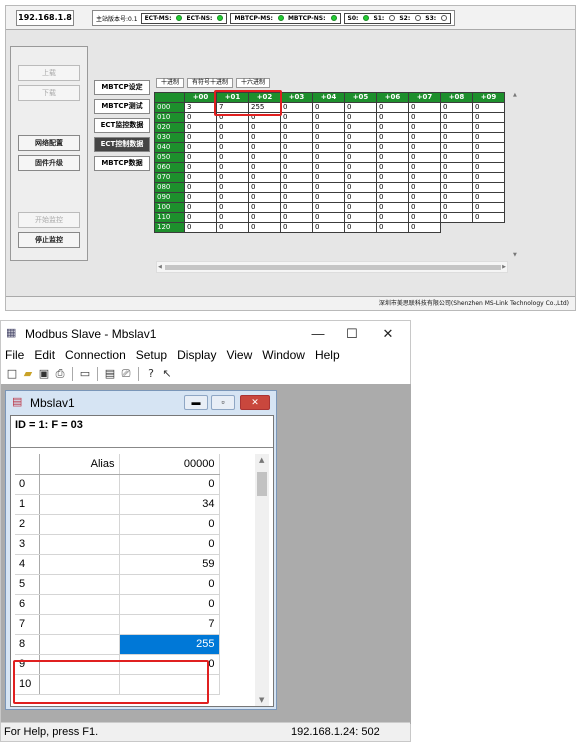 The height and width of the screenshot is (742, 581). Describe the element at coordinates (151, 374) in the screenshot. I see `help-icon: ?` at that location.